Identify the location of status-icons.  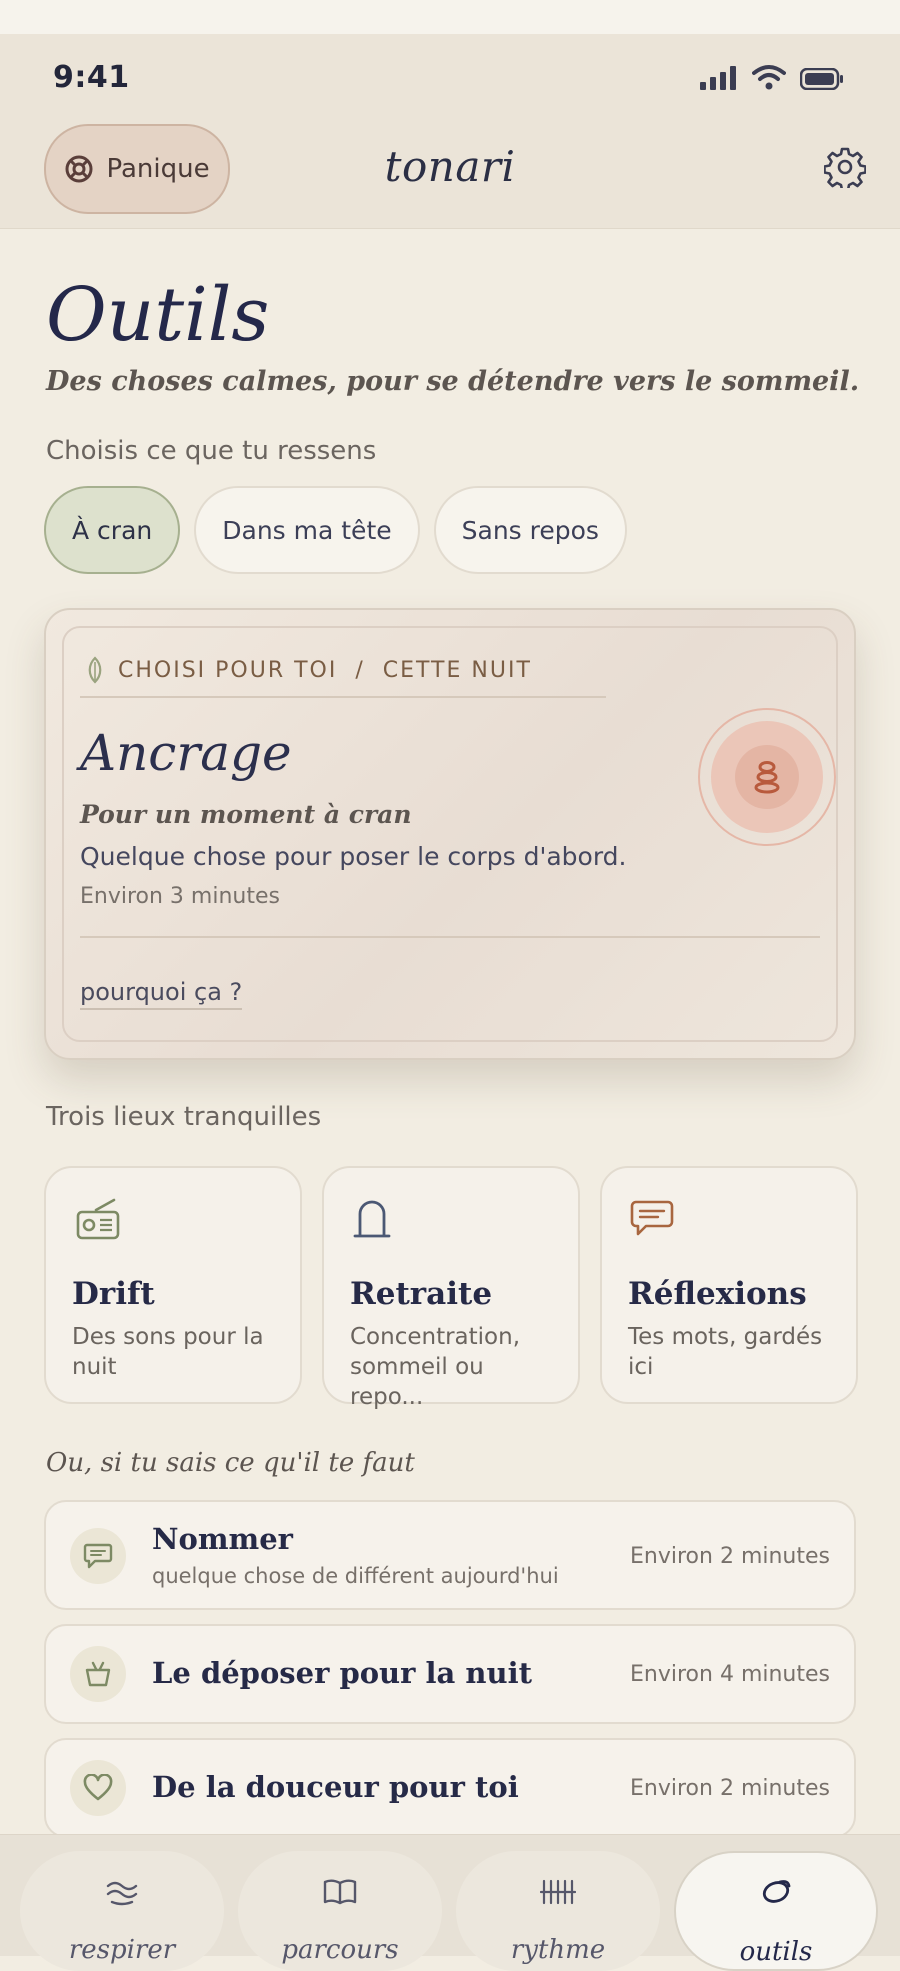
(772, 77).